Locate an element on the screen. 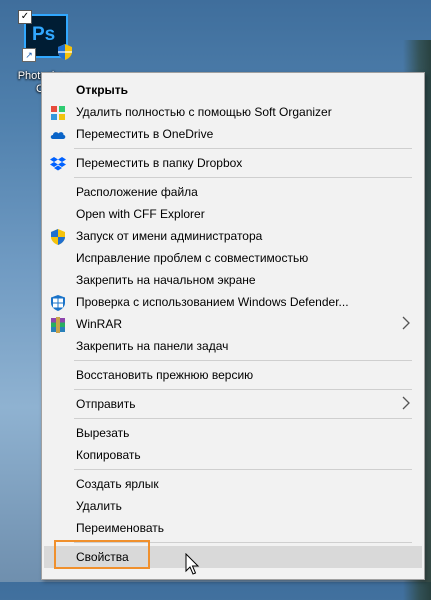 The width and height of the screenshot is (431, 600). windows-defender-icon is located at coordinates (58, 303).